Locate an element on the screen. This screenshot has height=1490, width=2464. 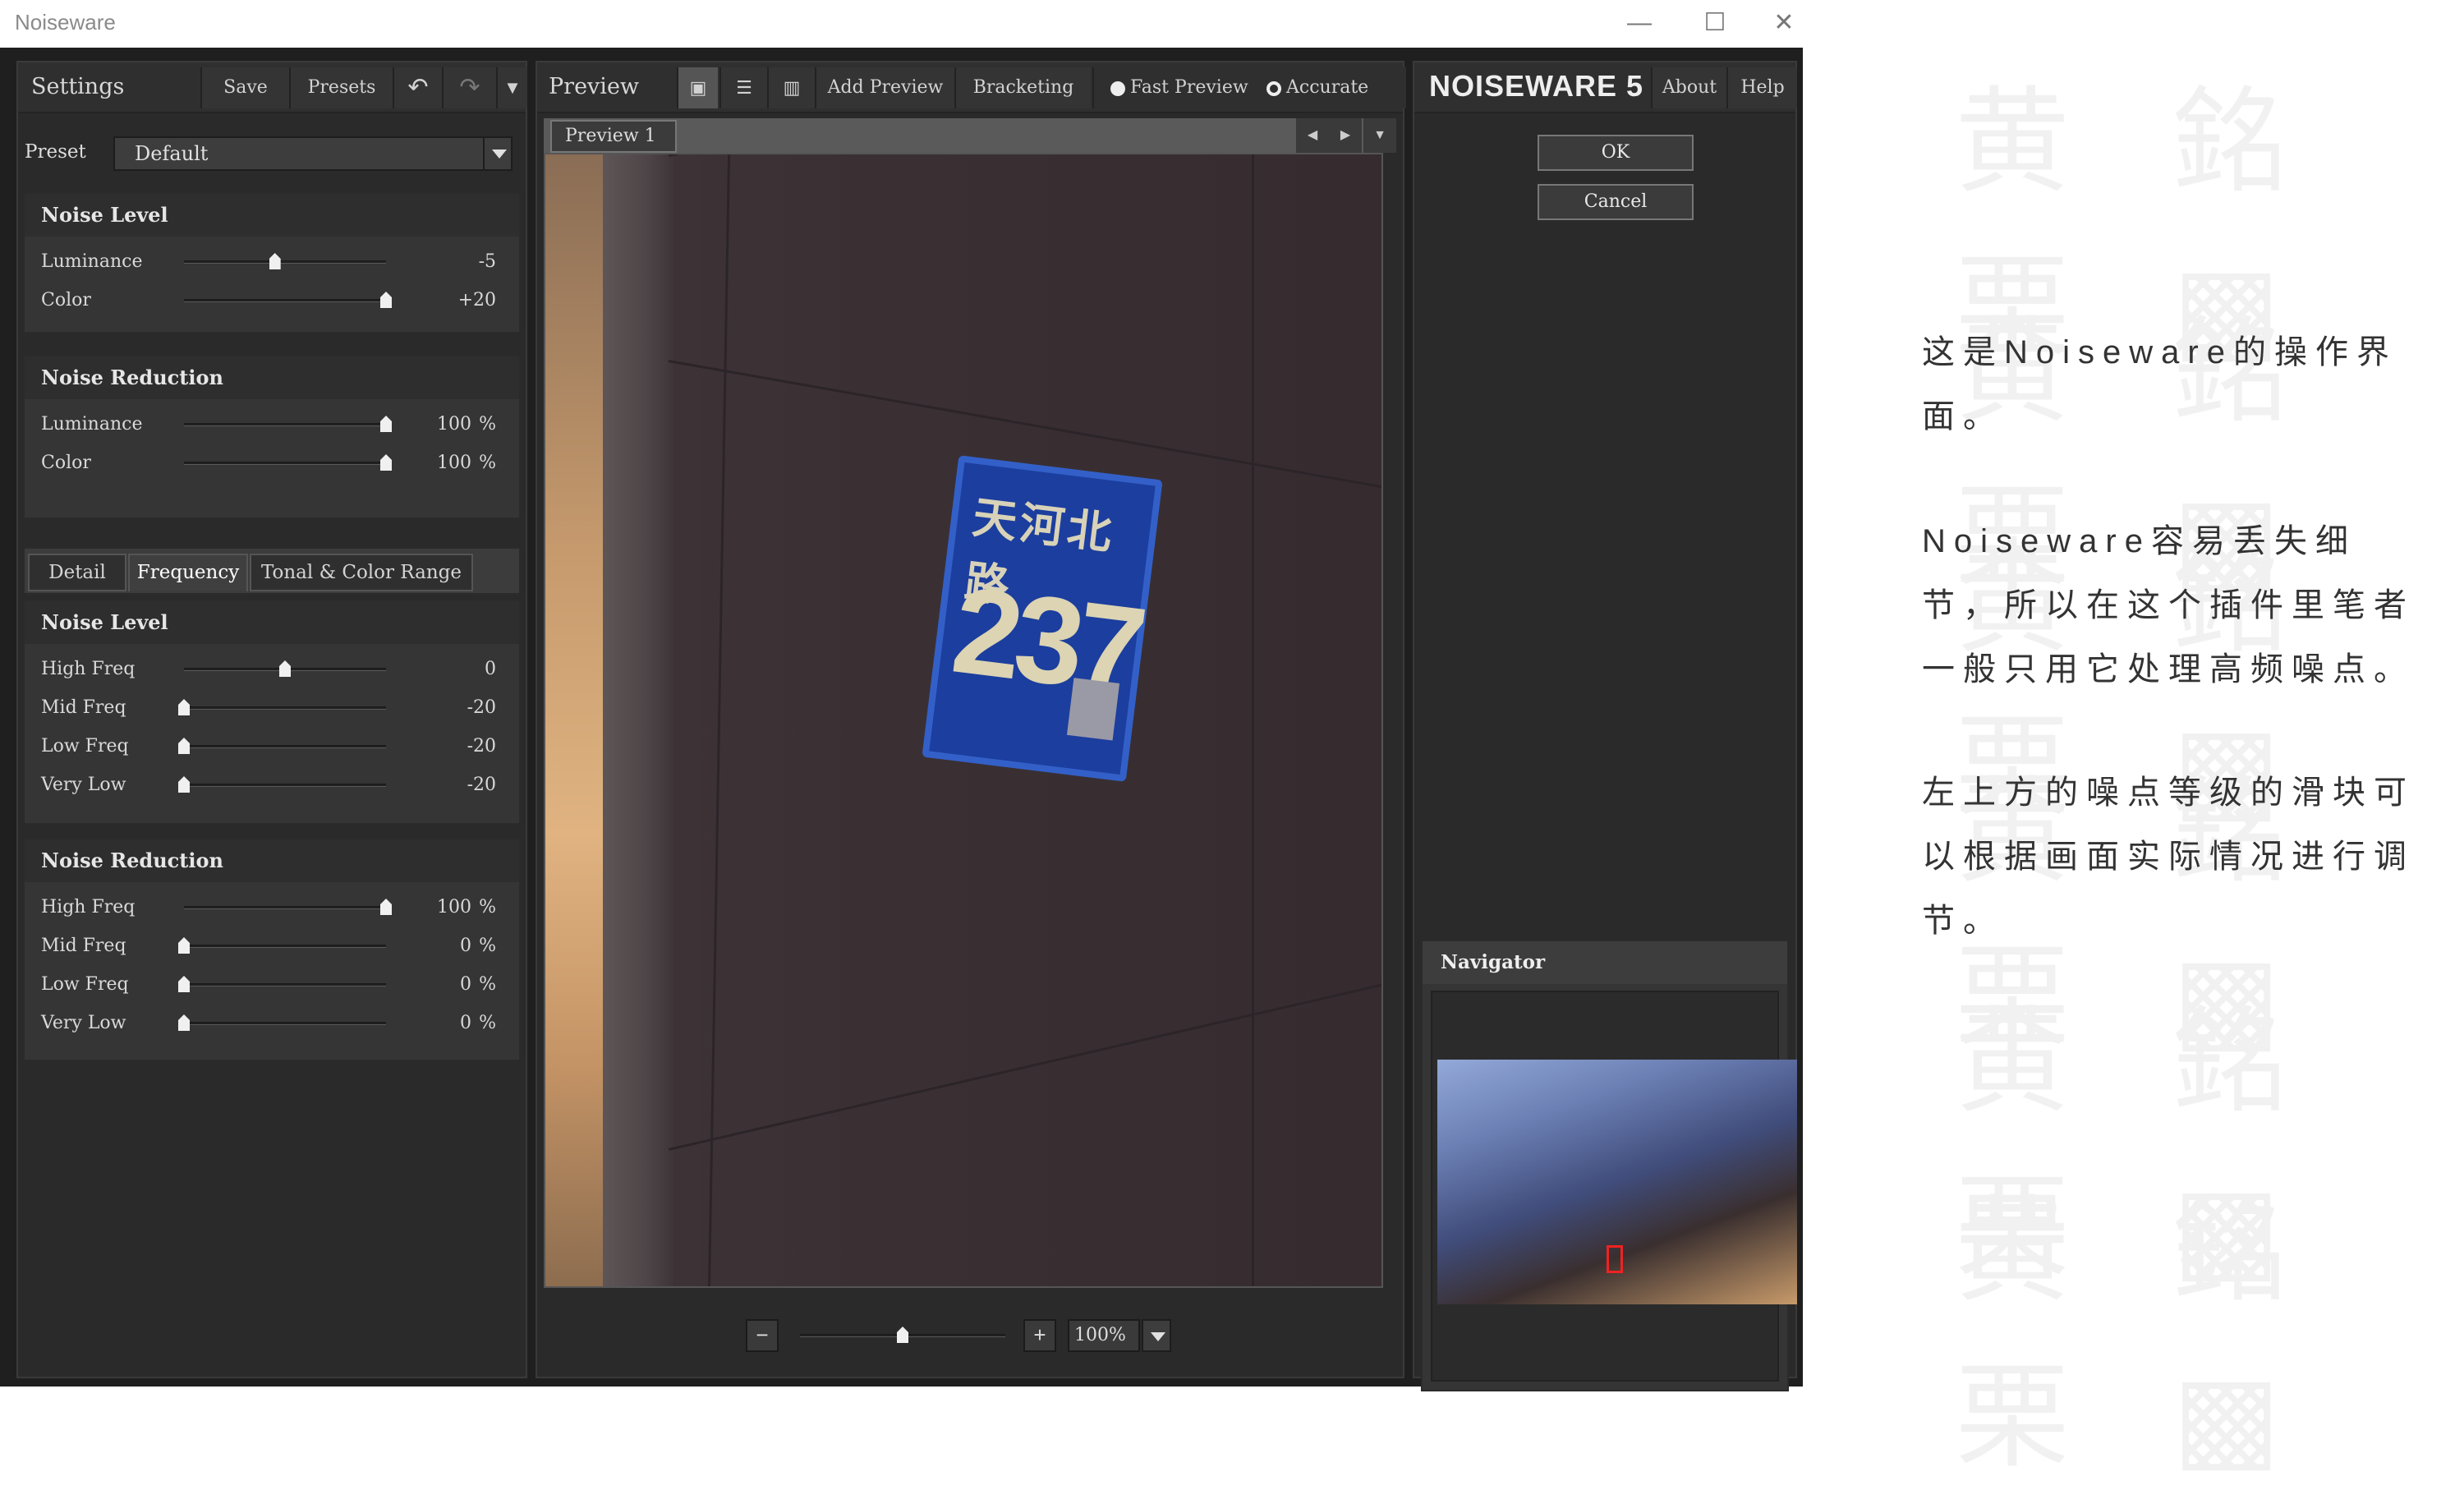
close-icon: ✕ is located at coordinates (1784, 23).